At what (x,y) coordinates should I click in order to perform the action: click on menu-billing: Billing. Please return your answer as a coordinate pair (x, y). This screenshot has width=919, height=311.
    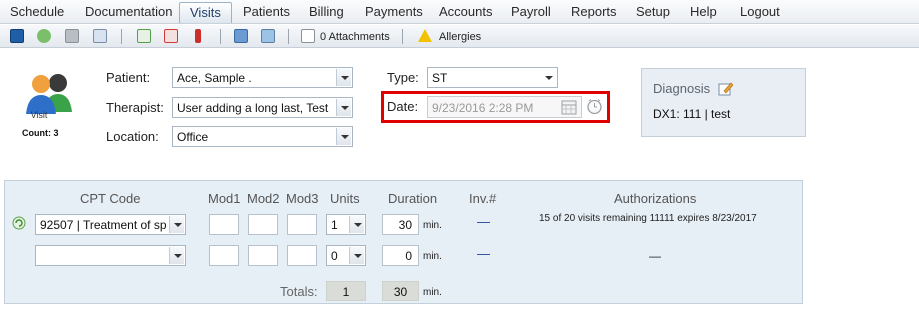
    Looking at the image, I should click on (326, 11).